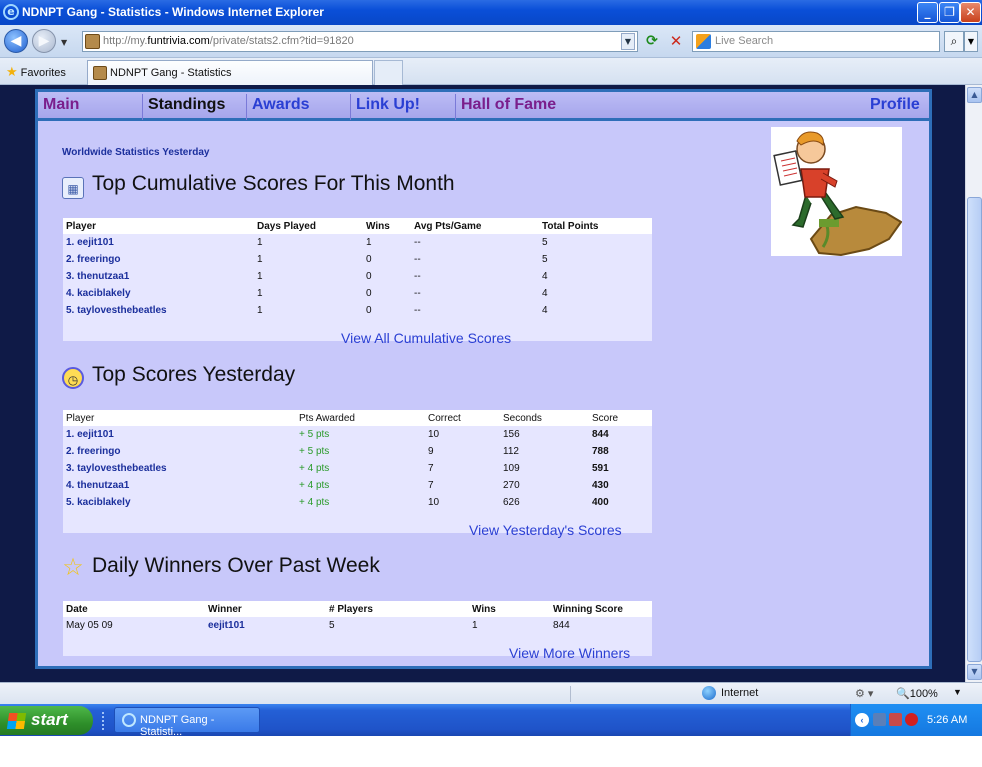 The height and width of the screenshot is (767, 982). I want to click on zoom-level: 🔍100%, so click(917, 693).